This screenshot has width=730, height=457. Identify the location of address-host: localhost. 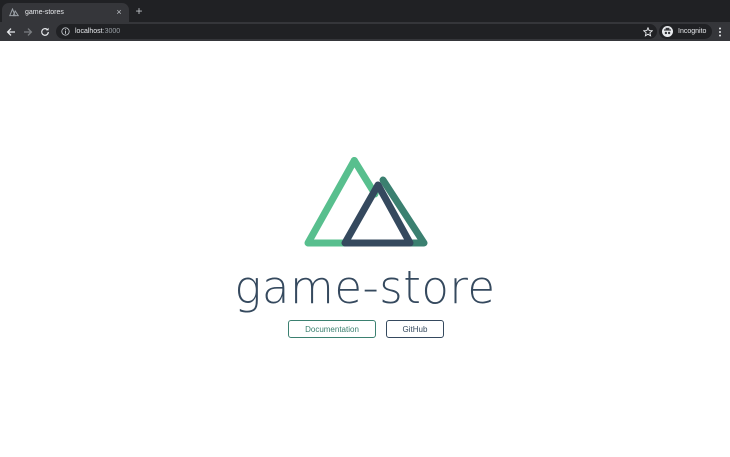
(89, 31).